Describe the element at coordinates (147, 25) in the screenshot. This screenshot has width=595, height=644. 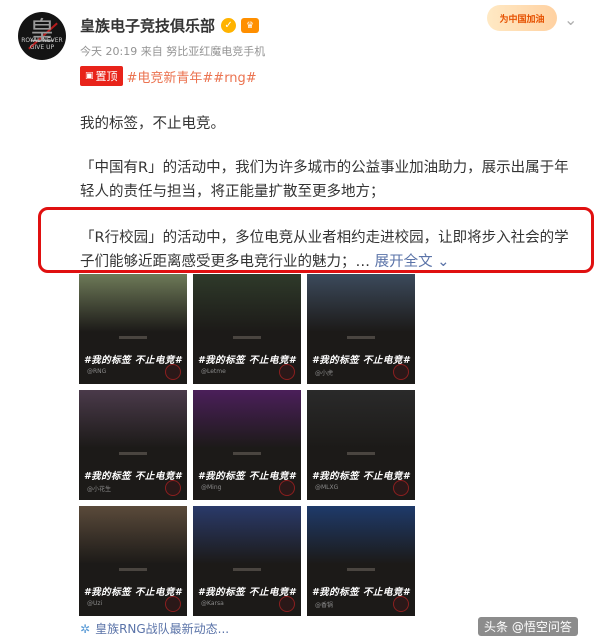
I see `username: 皇族电子竞技俱乐部` at that location.